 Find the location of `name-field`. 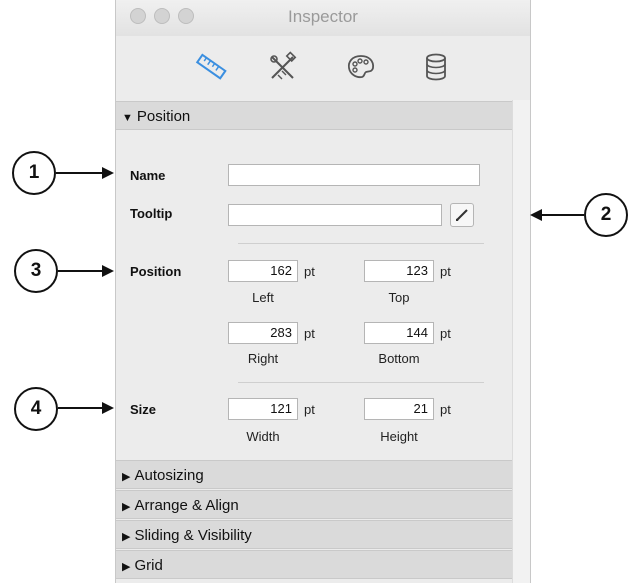

name-field is located at coordinates (354, 175).